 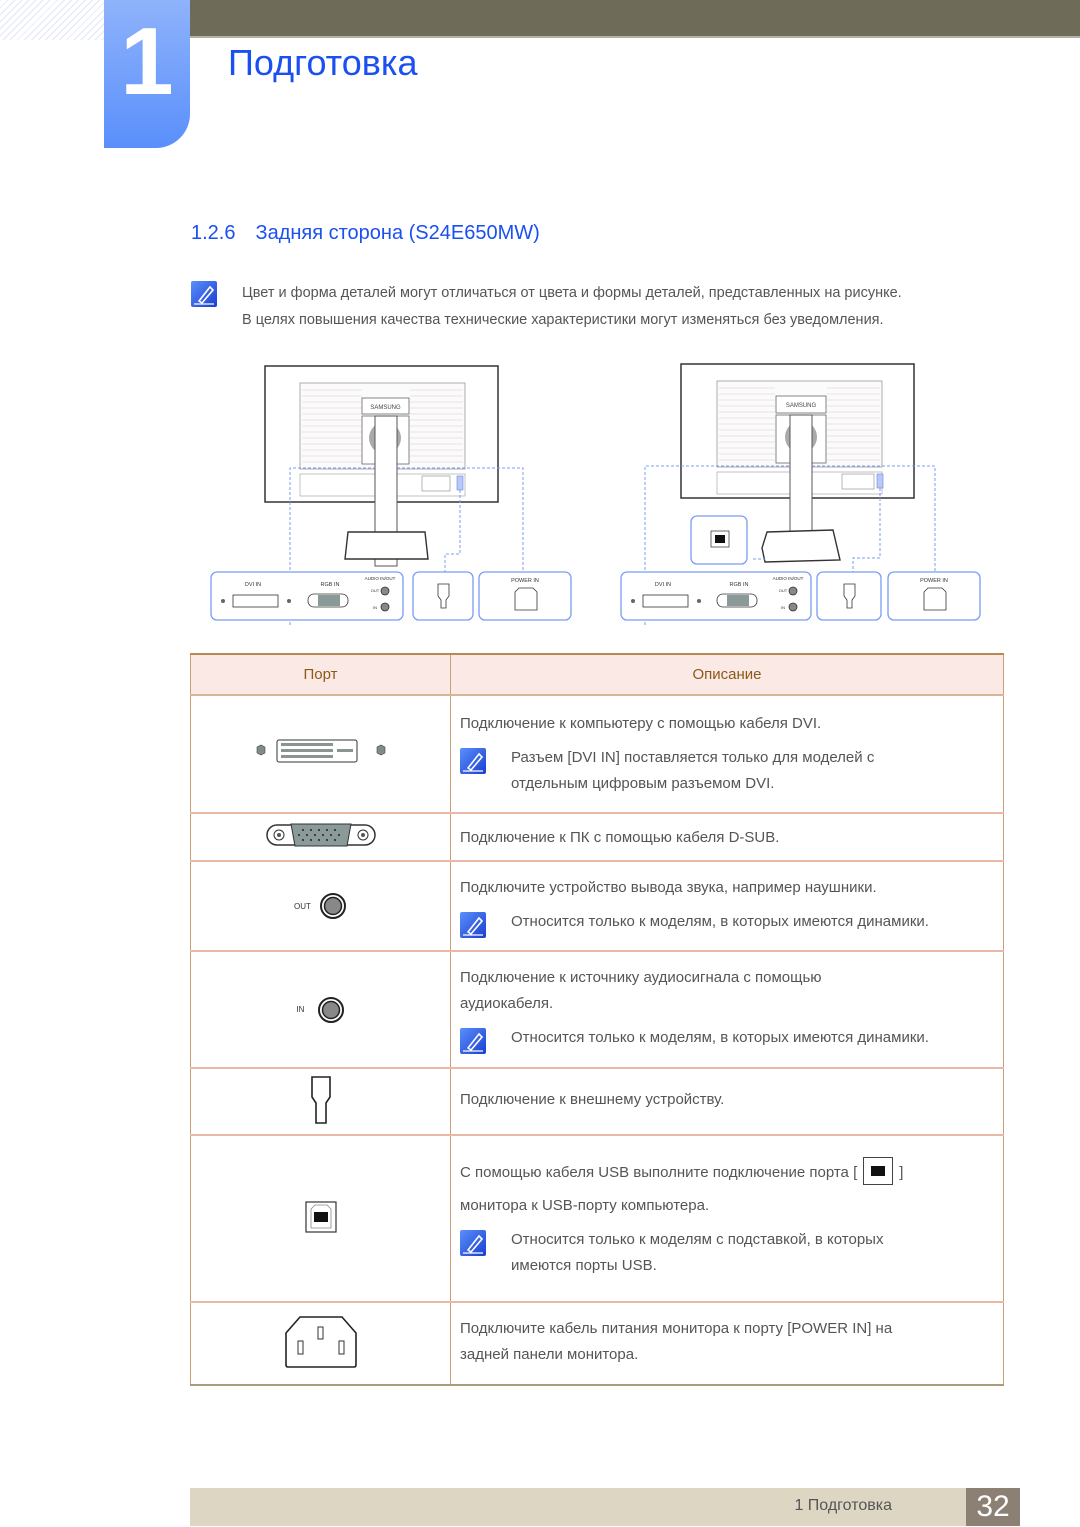 I want to click on header-description: Описание, so click(x=727, y=674).